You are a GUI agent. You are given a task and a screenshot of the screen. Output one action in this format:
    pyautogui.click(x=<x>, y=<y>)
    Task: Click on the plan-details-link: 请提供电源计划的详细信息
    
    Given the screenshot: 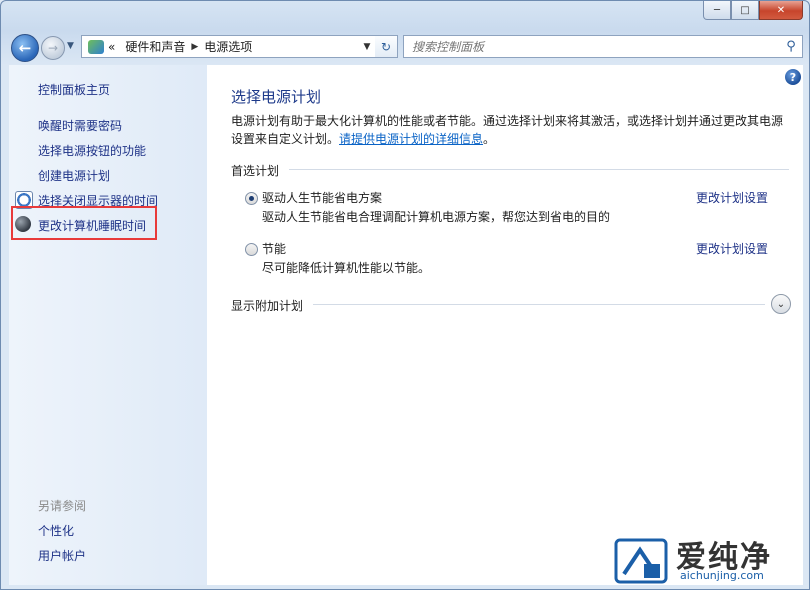 What is the action you would take?
    pyautogui.click(x=411, y=139)
    